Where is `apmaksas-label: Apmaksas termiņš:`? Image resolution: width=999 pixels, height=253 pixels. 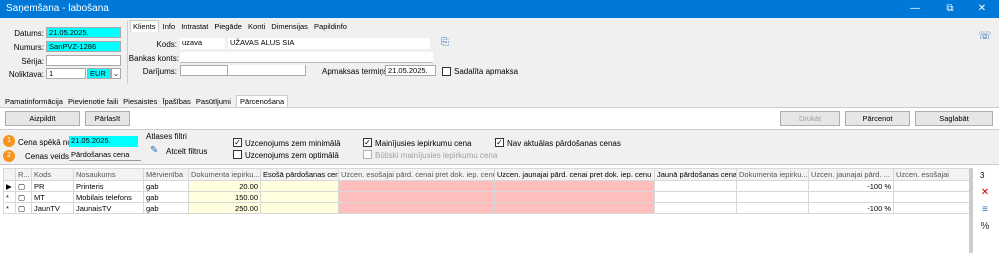 apmaksas-label: Apmaksas termiņš: is located at coordinates (356, 71).